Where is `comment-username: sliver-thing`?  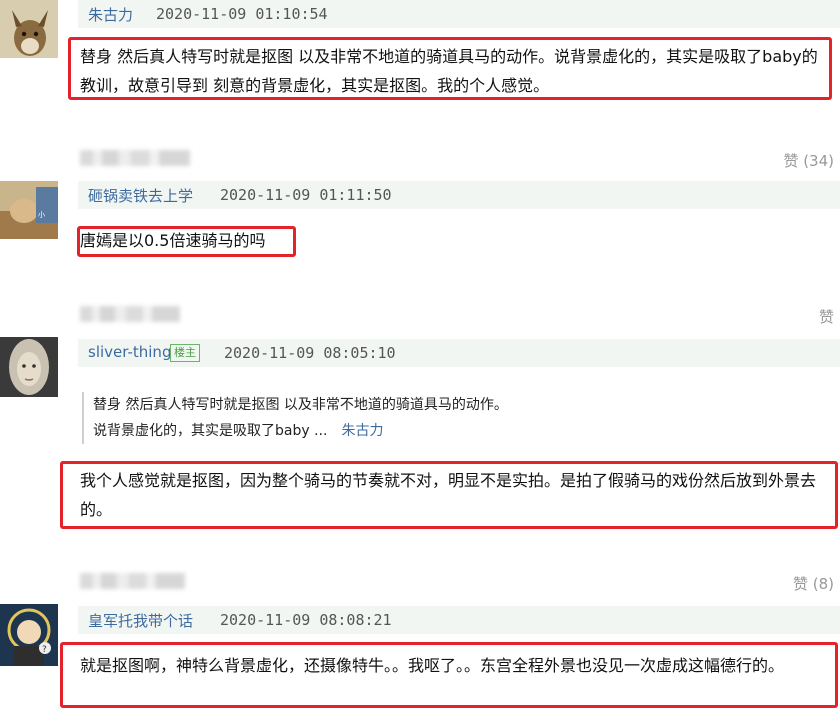 comment-username: sliver-thing is located at coordinates (129, 352).